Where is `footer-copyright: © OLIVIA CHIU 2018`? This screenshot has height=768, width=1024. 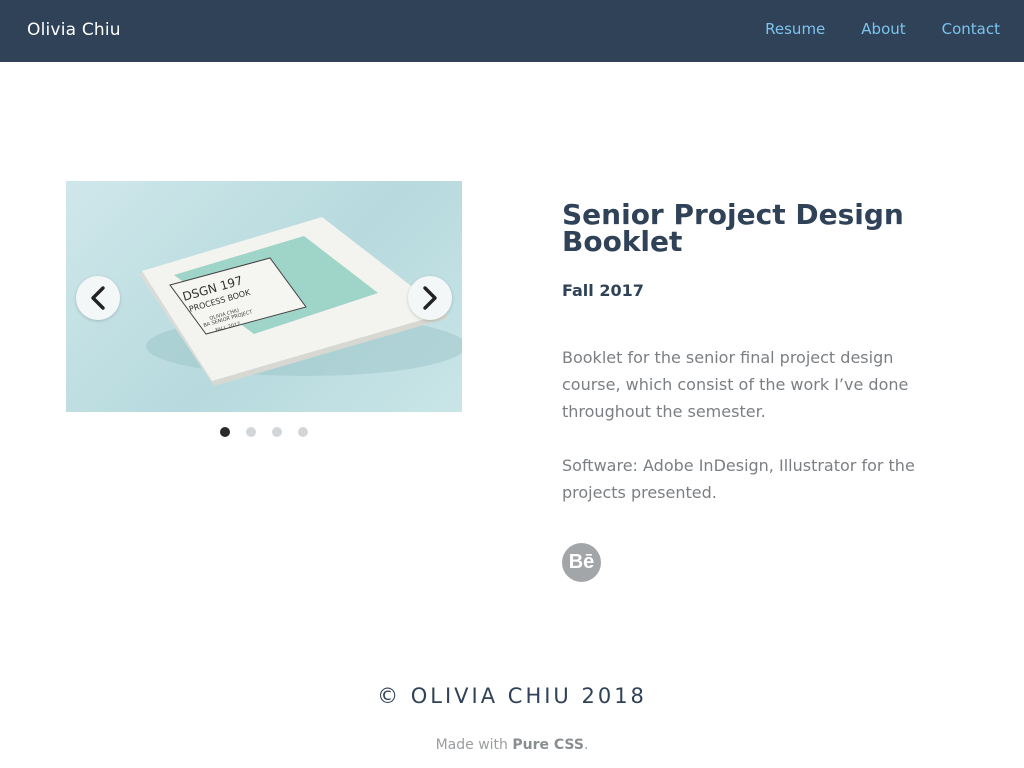
footer-copyright: © OLIVIA CHIU 2018 is located at coordinates (512, 696).